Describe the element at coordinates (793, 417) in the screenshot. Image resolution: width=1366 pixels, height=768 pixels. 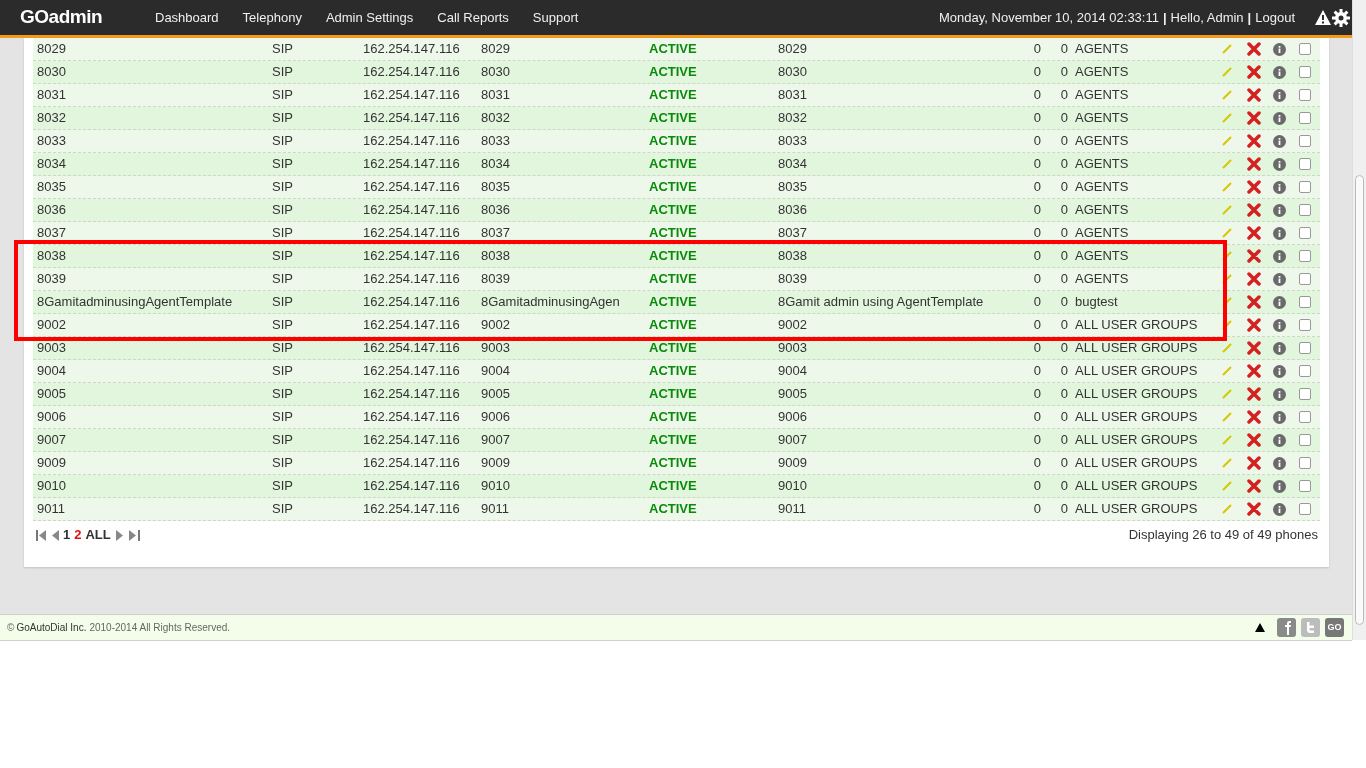
I see `table-cell-text: 9006` at that location.